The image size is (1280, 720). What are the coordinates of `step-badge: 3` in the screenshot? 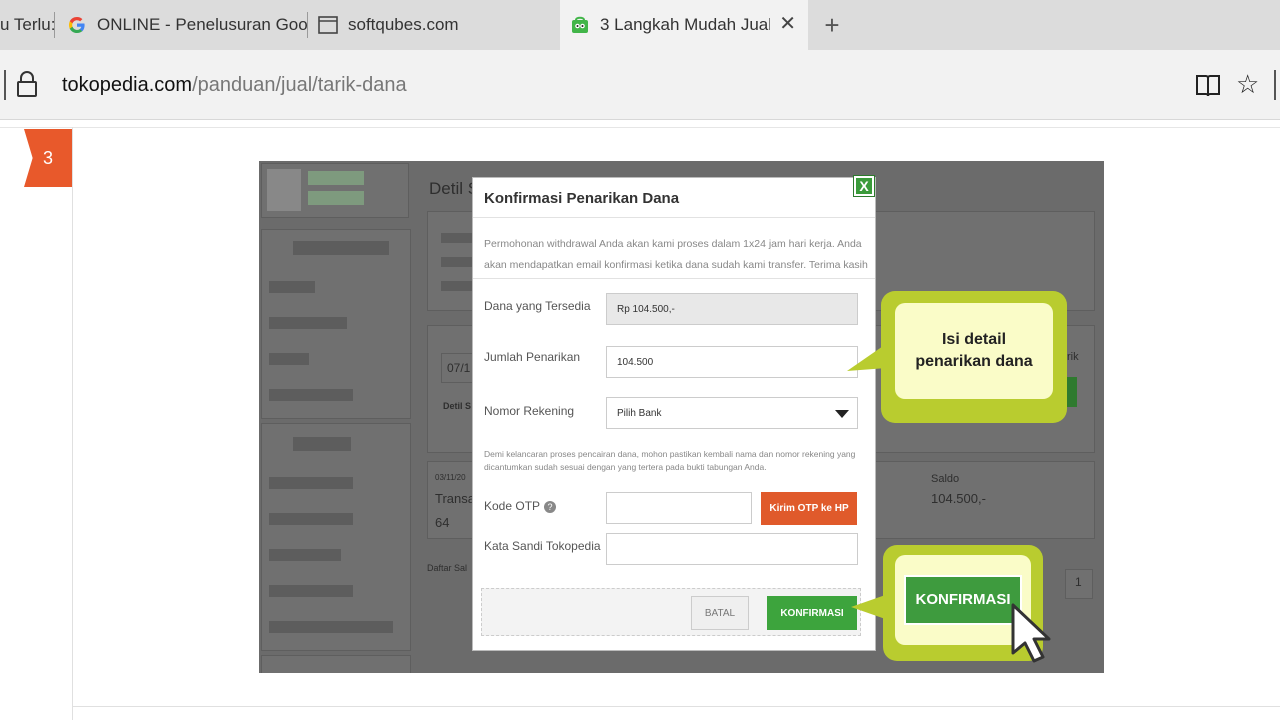 It's located at (48, 158).